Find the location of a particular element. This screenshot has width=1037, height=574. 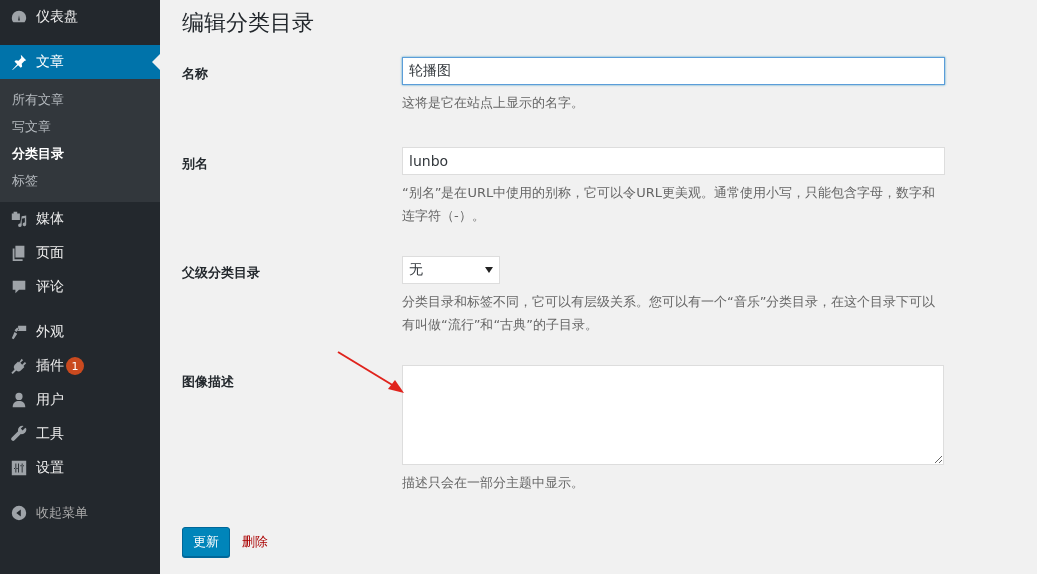

page-title: 编辑分类目录 is located at coordinates (248, 23).